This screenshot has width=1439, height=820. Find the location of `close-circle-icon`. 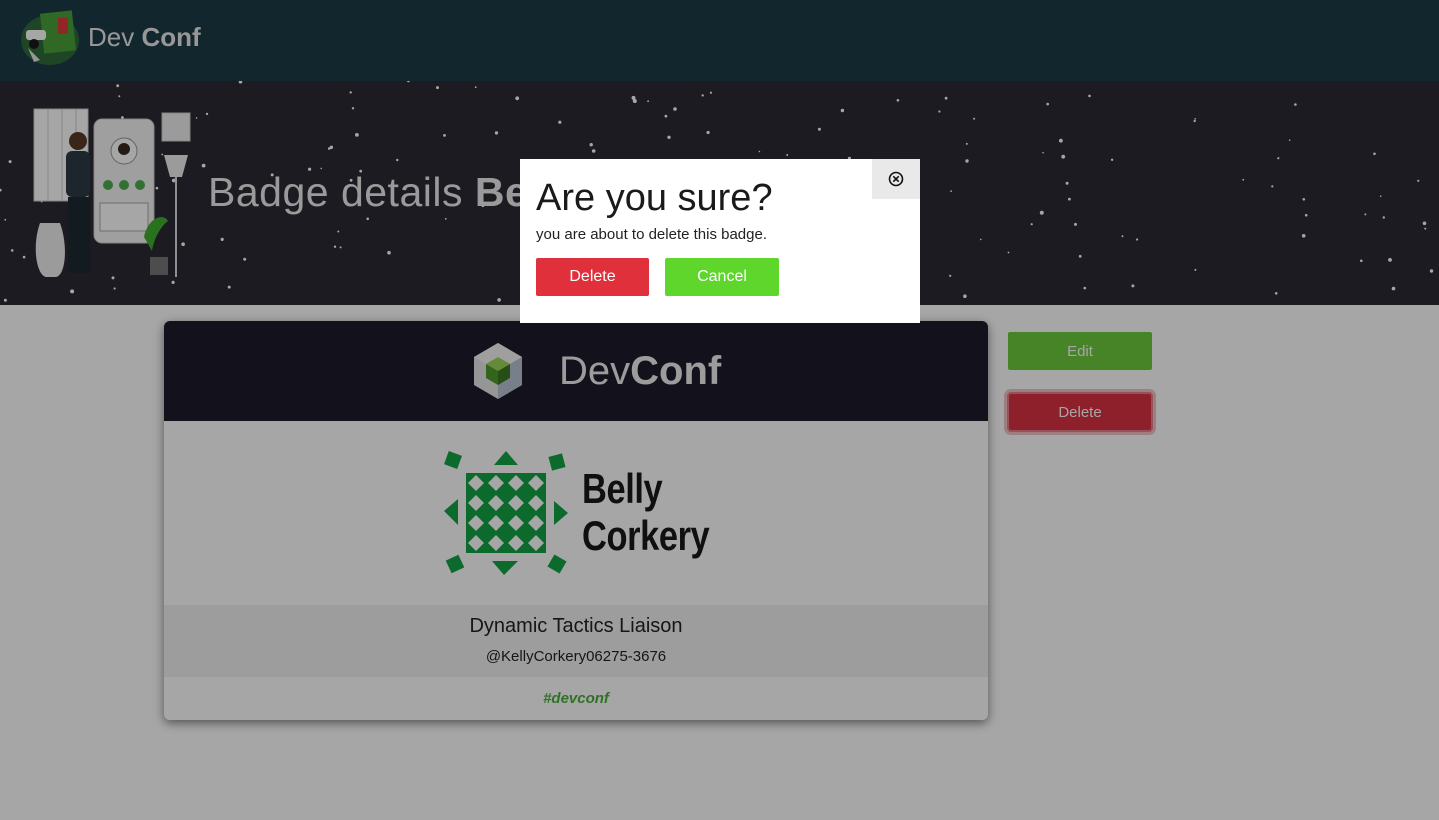

close-circle-icon is located at coordinates (896, 179).